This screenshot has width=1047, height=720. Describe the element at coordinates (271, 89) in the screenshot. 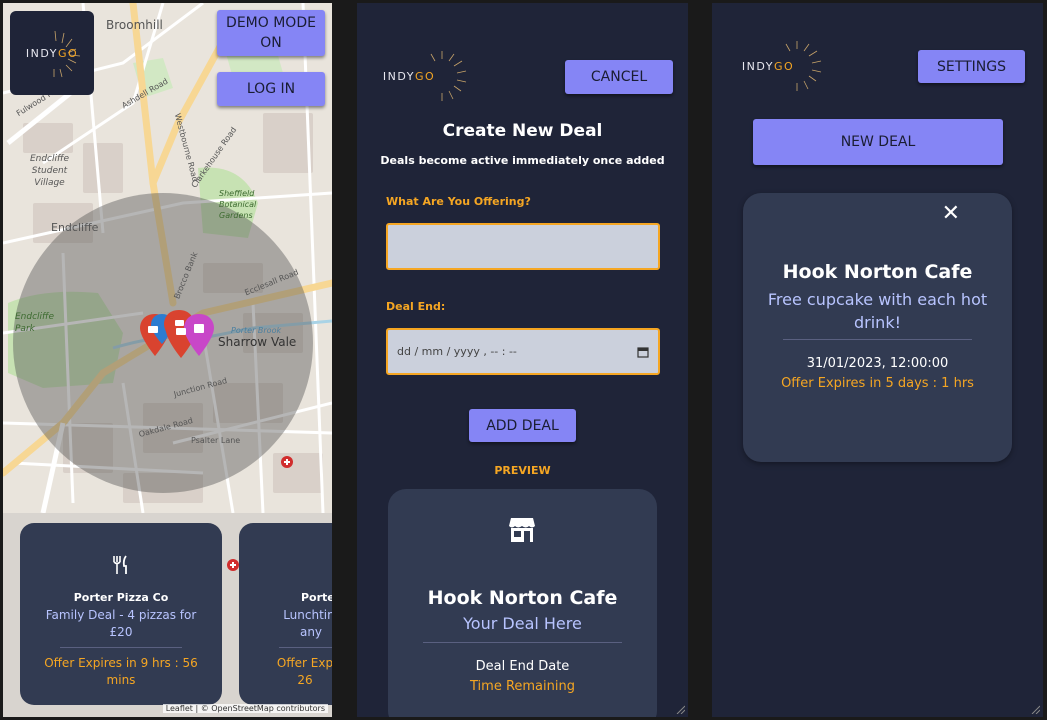

I see `login-button: LOG IN` at that location.